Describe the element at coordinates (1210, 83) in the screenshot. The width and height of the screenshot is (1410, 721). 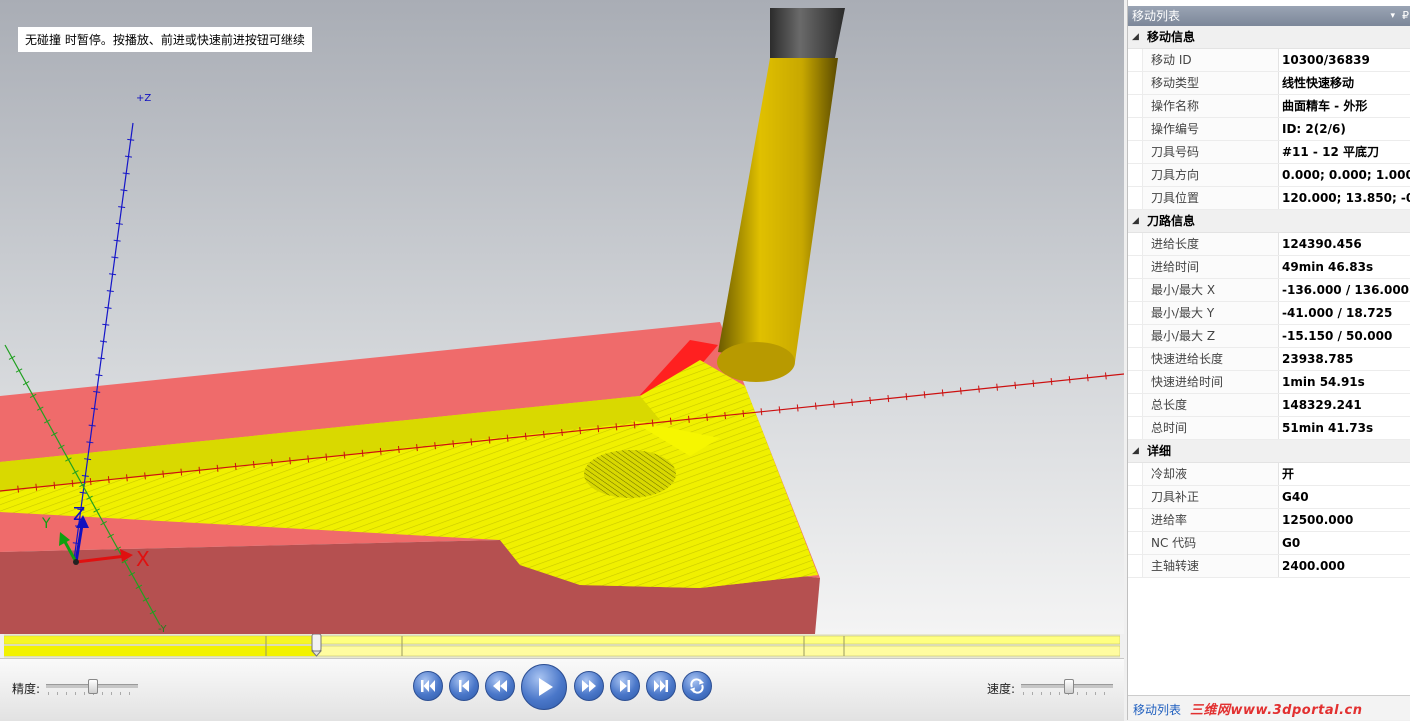
I see `property-key: 移动类型` at that location.